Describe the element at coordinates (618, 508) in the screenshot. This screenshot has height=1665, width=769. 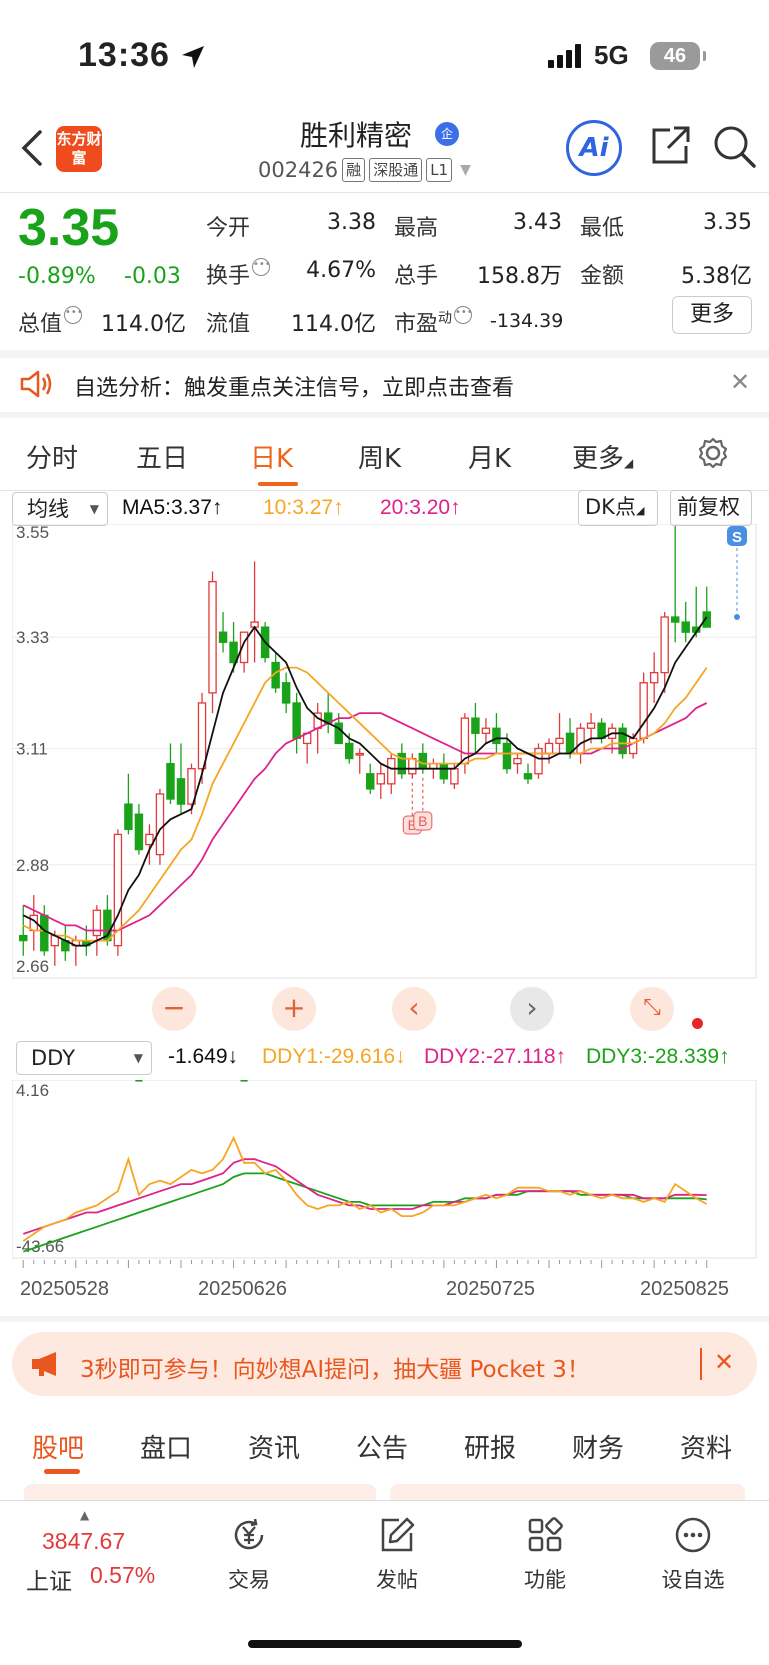
I see `dk-point-button: DK点◢` at that location.